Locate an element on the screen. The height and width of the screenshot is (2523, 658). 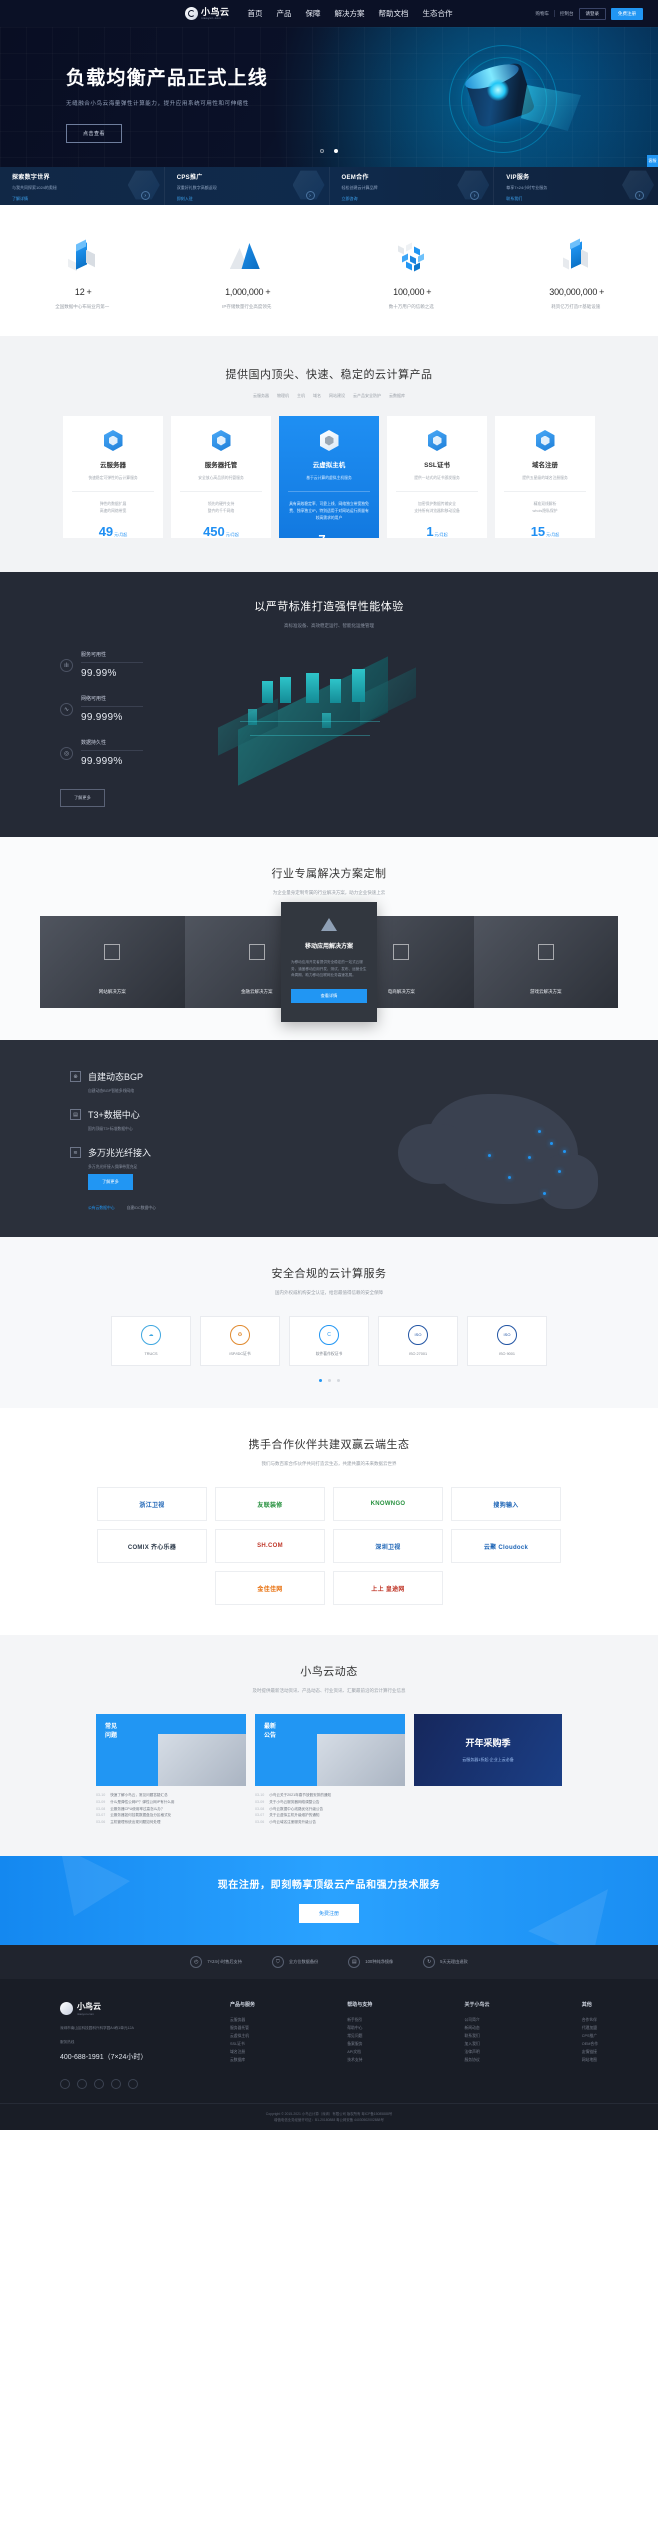
footer-link: 备案服务 is located at coordinates (359, 2045).